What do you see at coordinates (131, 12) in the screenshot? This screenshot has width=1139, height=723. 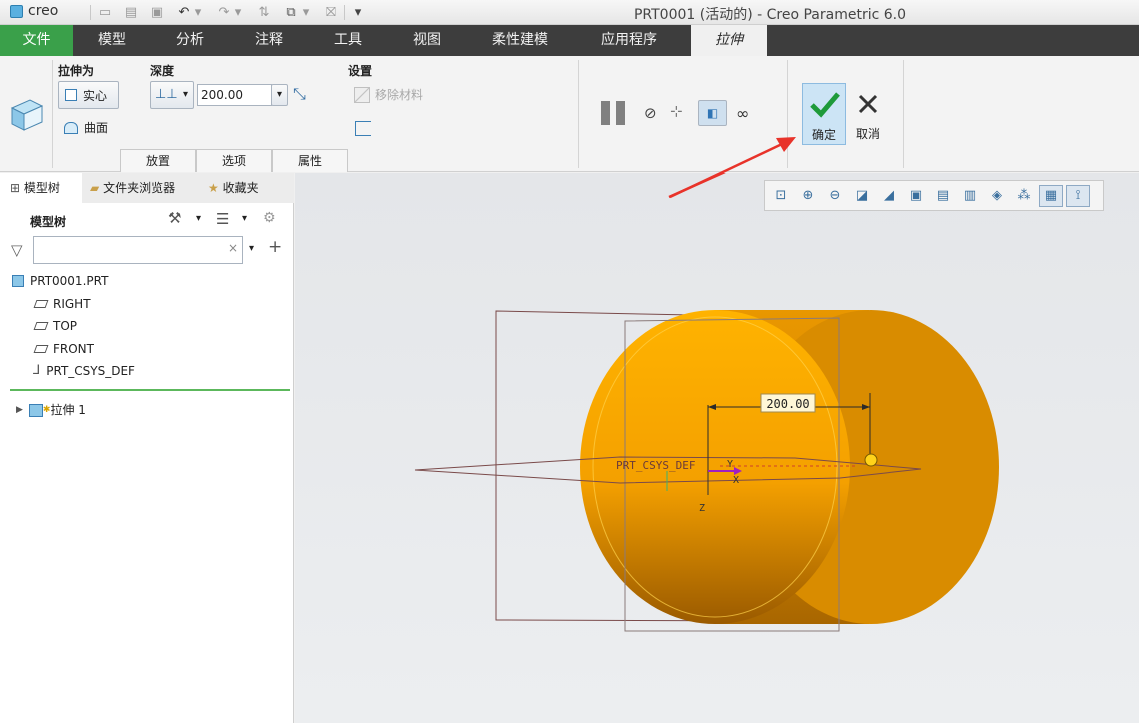 I see `open-file-icon: ▤` at bounding box center [131, 12].